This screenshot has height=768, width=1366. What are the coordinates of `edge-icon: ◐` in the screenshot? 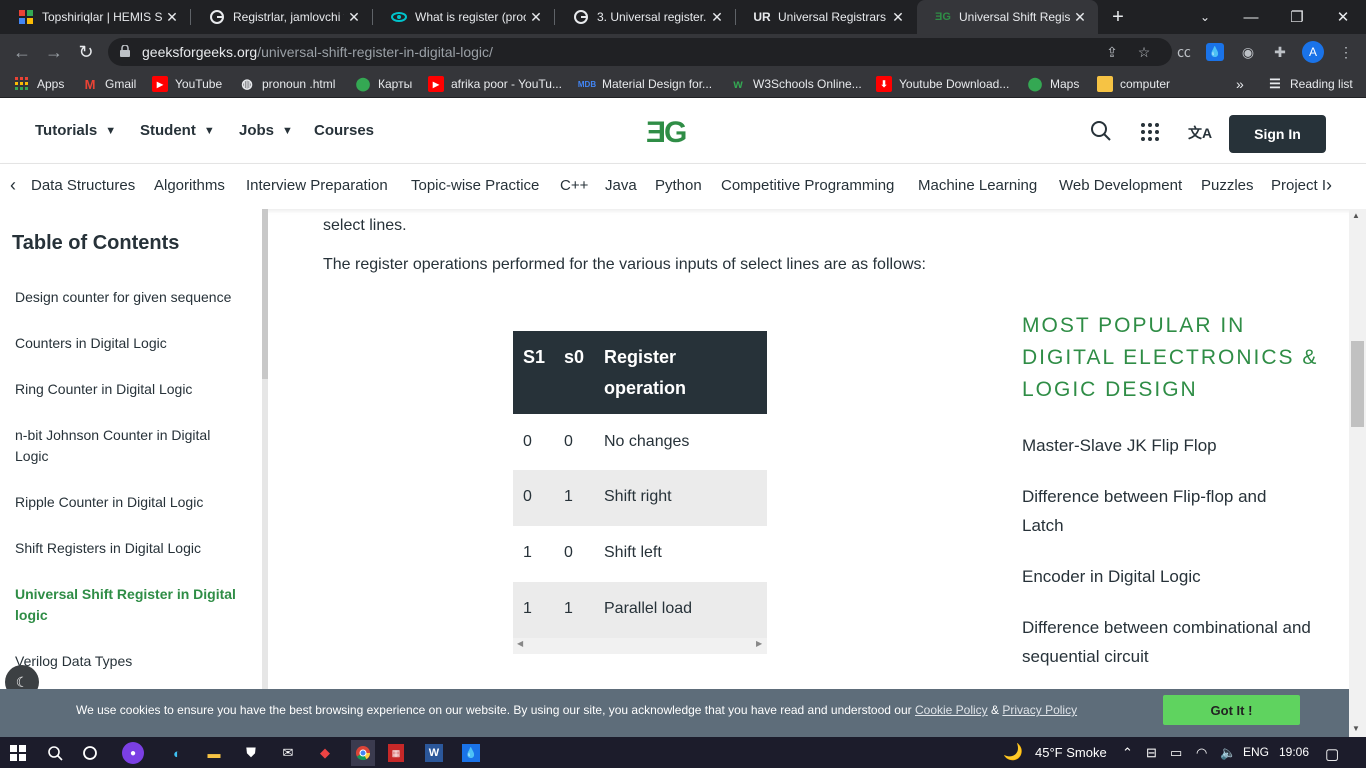 It's located at (177, 753).